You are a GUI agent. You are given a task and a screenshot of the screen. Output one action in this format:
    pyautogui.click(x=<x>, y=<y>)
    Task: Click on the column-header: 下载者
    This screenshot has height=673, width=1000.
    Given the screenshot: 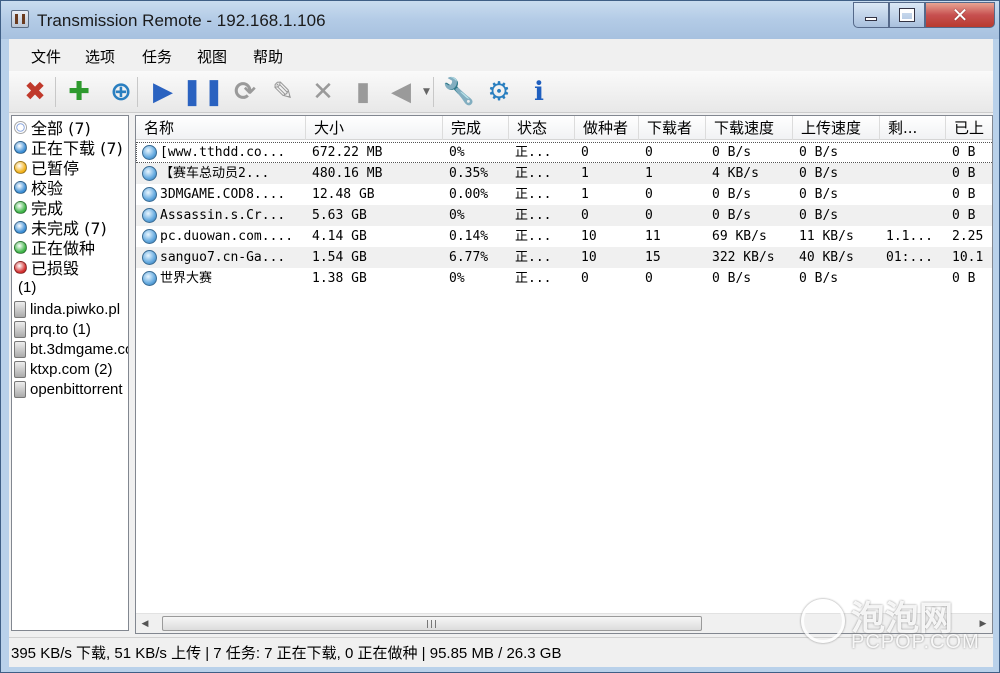 What is the action you would take?
    pyautogui.click(x=672, y=128)
    